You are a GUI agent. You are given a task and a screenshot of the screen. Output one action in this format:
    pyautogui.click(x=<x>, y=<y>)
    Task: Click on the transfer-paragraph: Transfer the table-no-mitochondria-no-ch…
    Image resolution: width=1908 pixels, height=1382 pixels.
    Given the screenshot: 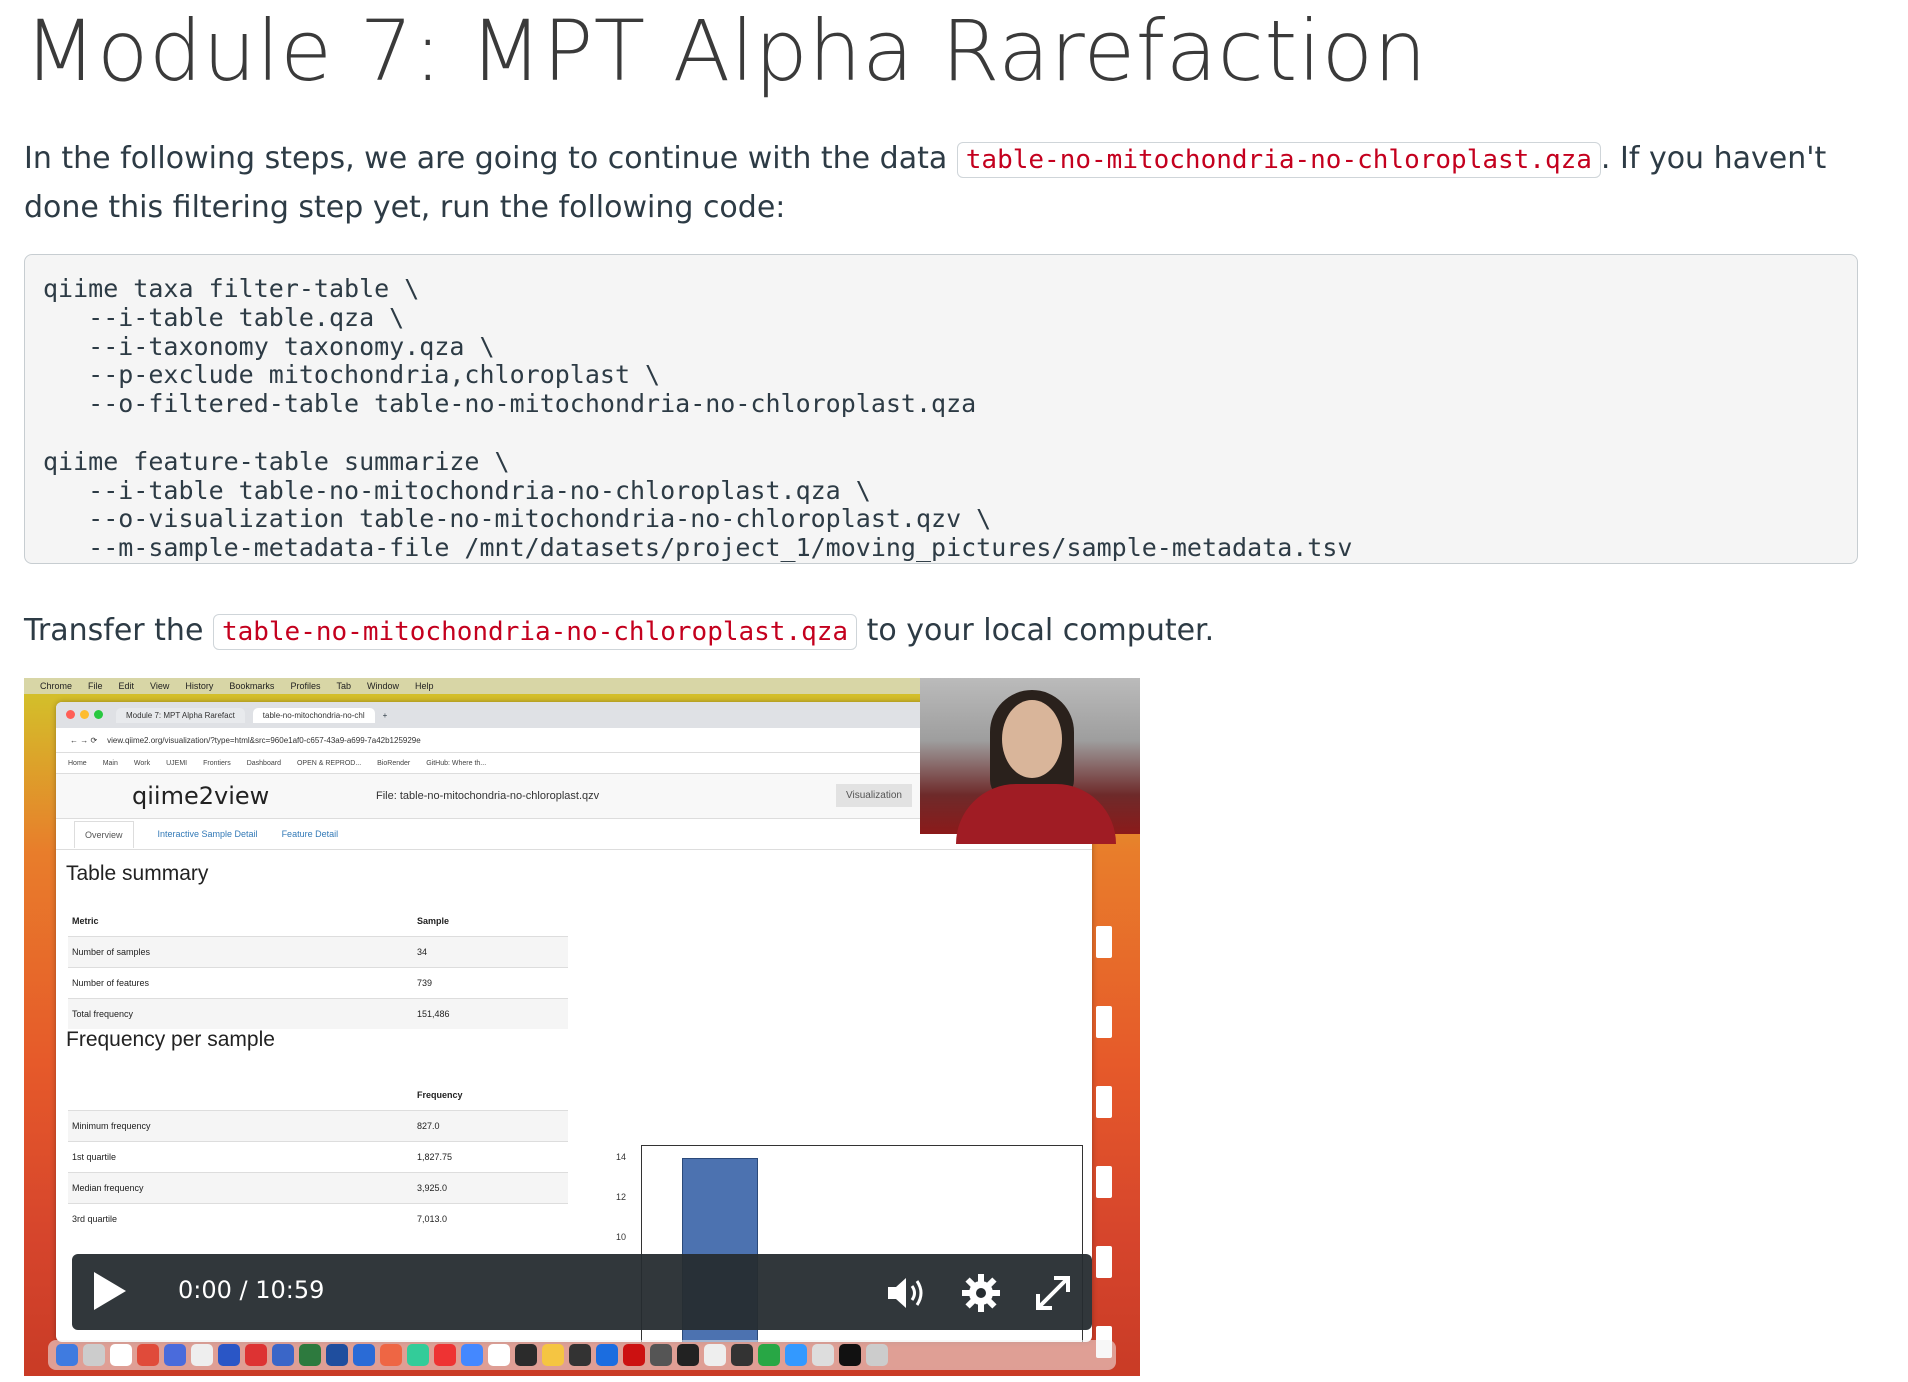 What is the action you would take?
    pyautogui.click(x=954, y=631)
    